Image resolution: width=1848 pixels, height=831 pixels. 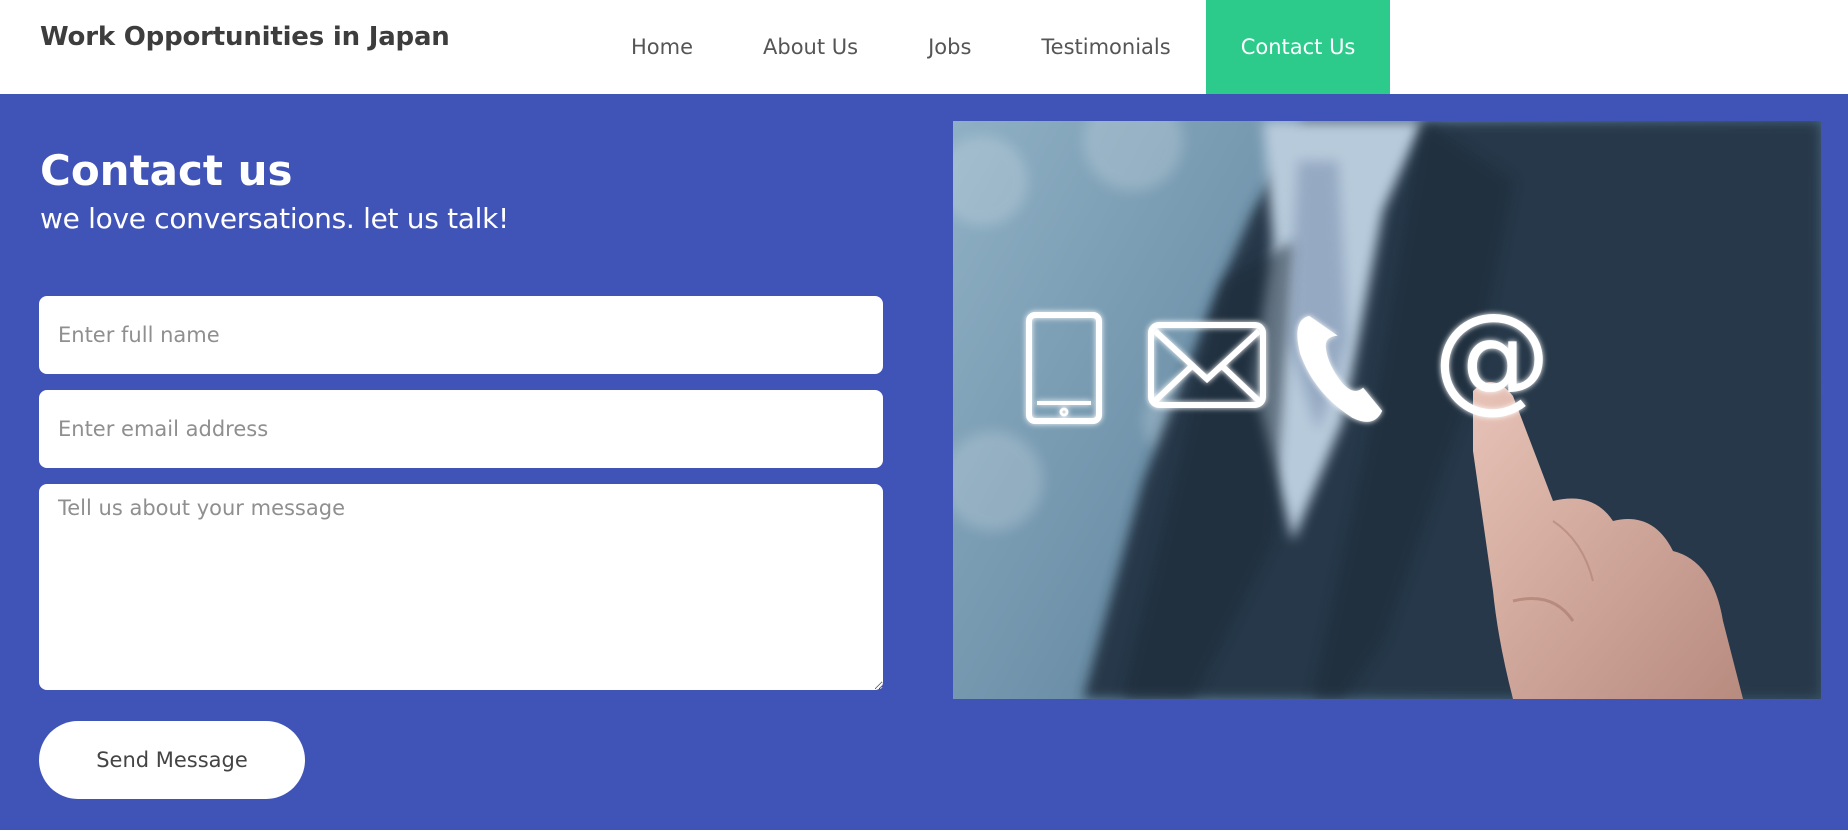 I want to click on site-brand: Work Opportunities in Japan, so click(x=245, y=37).